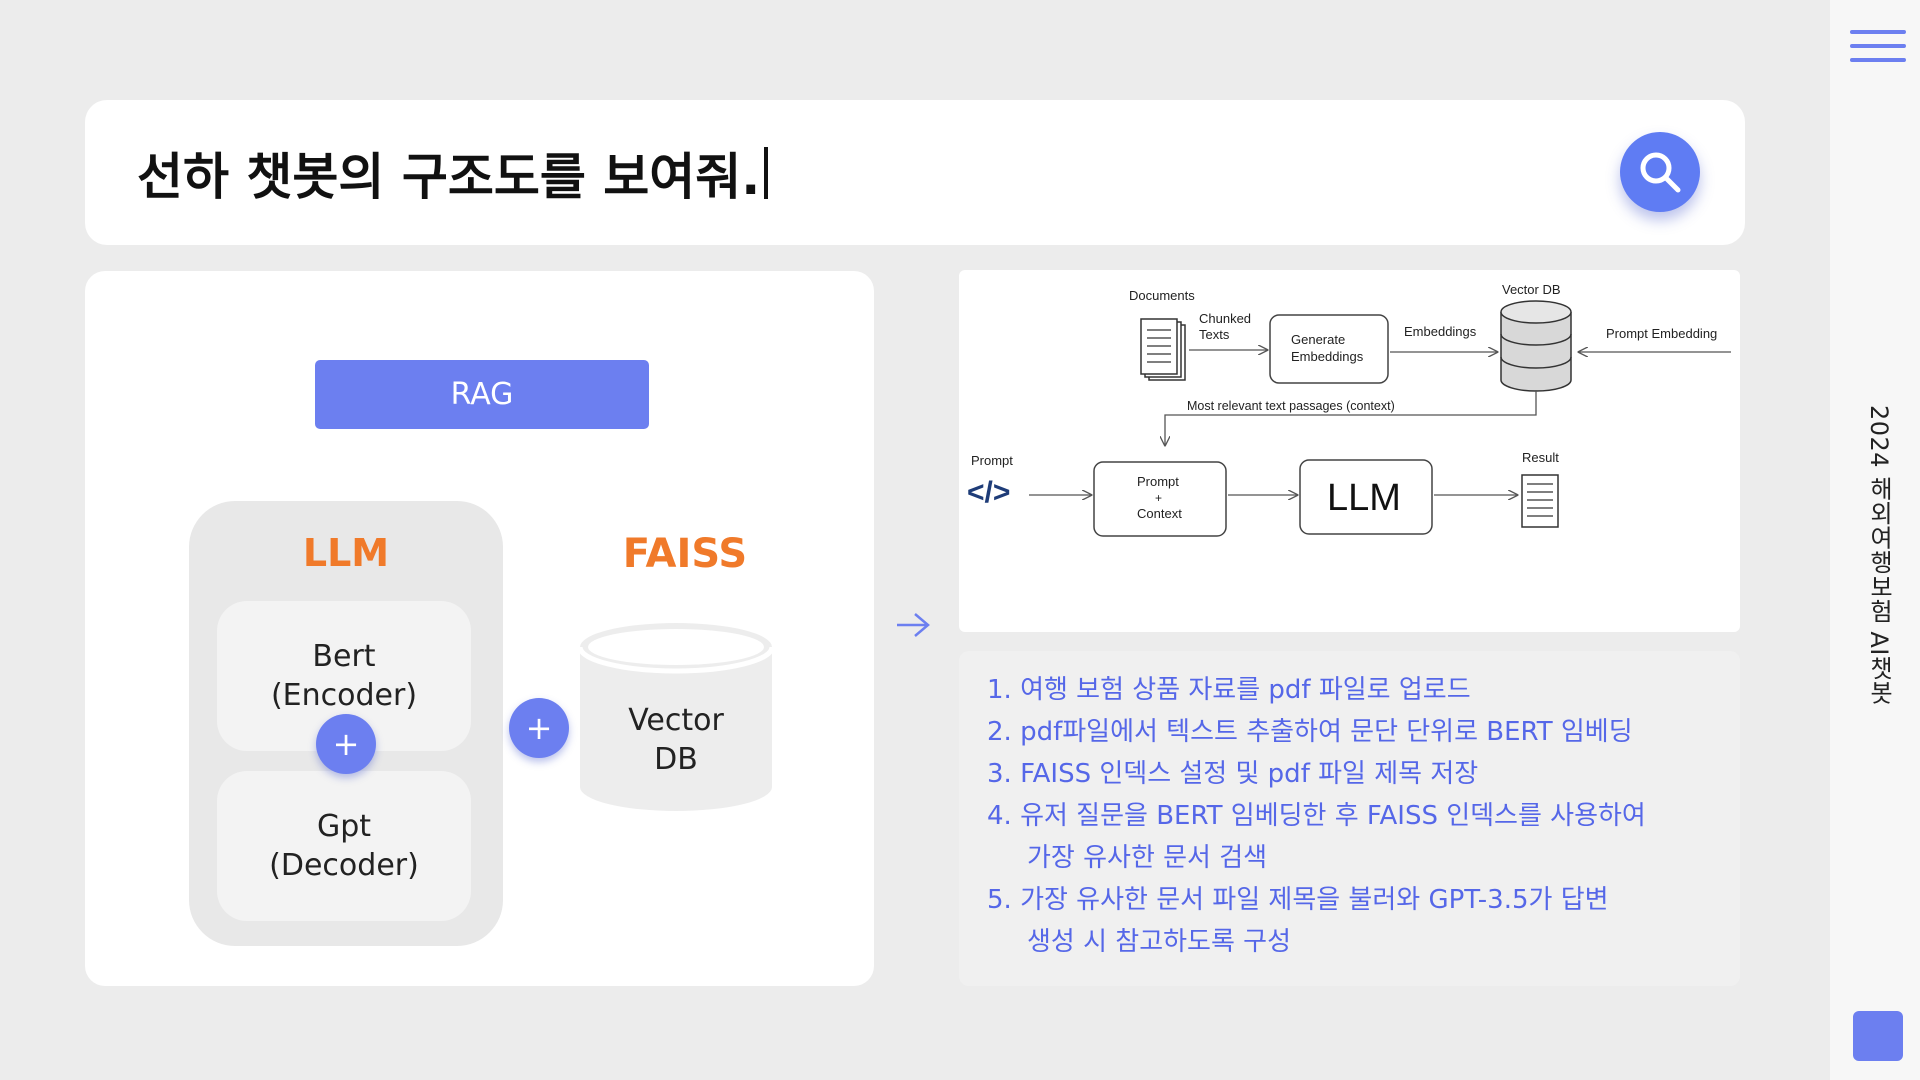 The height and width of the screenshot is (1080, 1920). I want to click on decoder-box: Gpt (Decoder), so click(344, 846).